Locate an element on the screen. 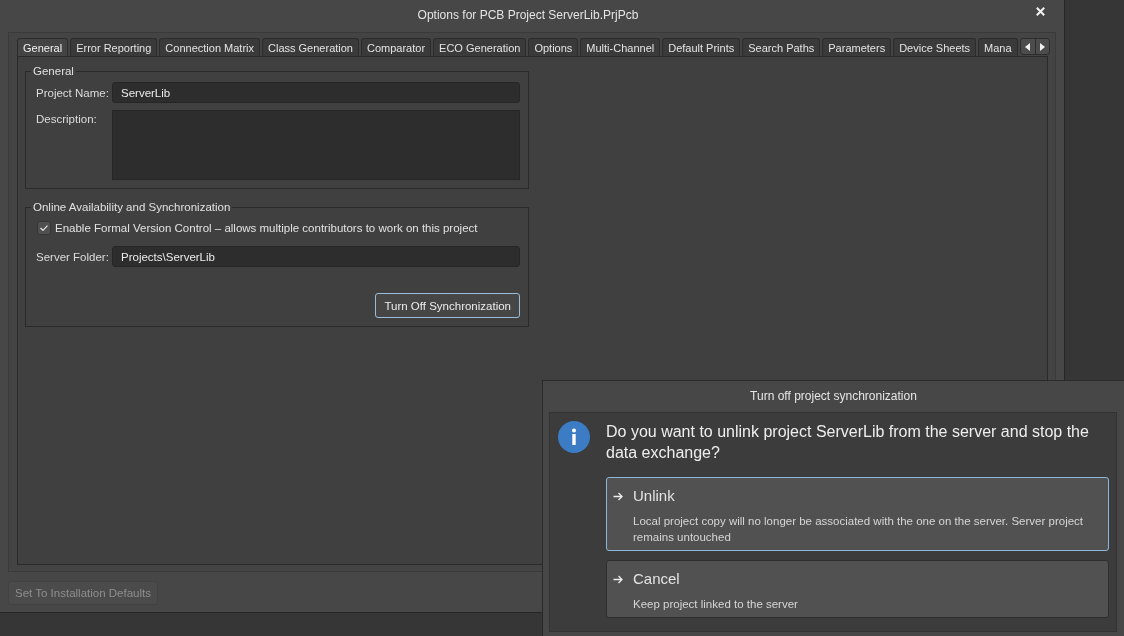  tab: Error Reporting is located at coordinates (114, 47).